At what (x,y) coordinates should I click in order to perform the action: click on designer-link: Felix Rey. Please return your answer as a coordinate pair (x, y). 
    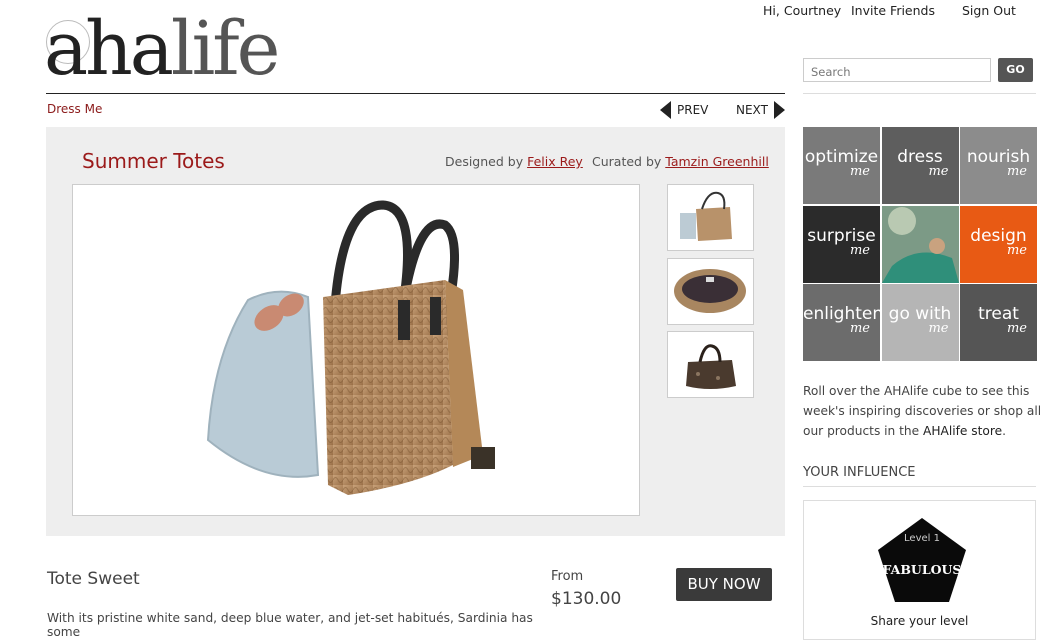
    Looking at the image, I should click on (555, 161).